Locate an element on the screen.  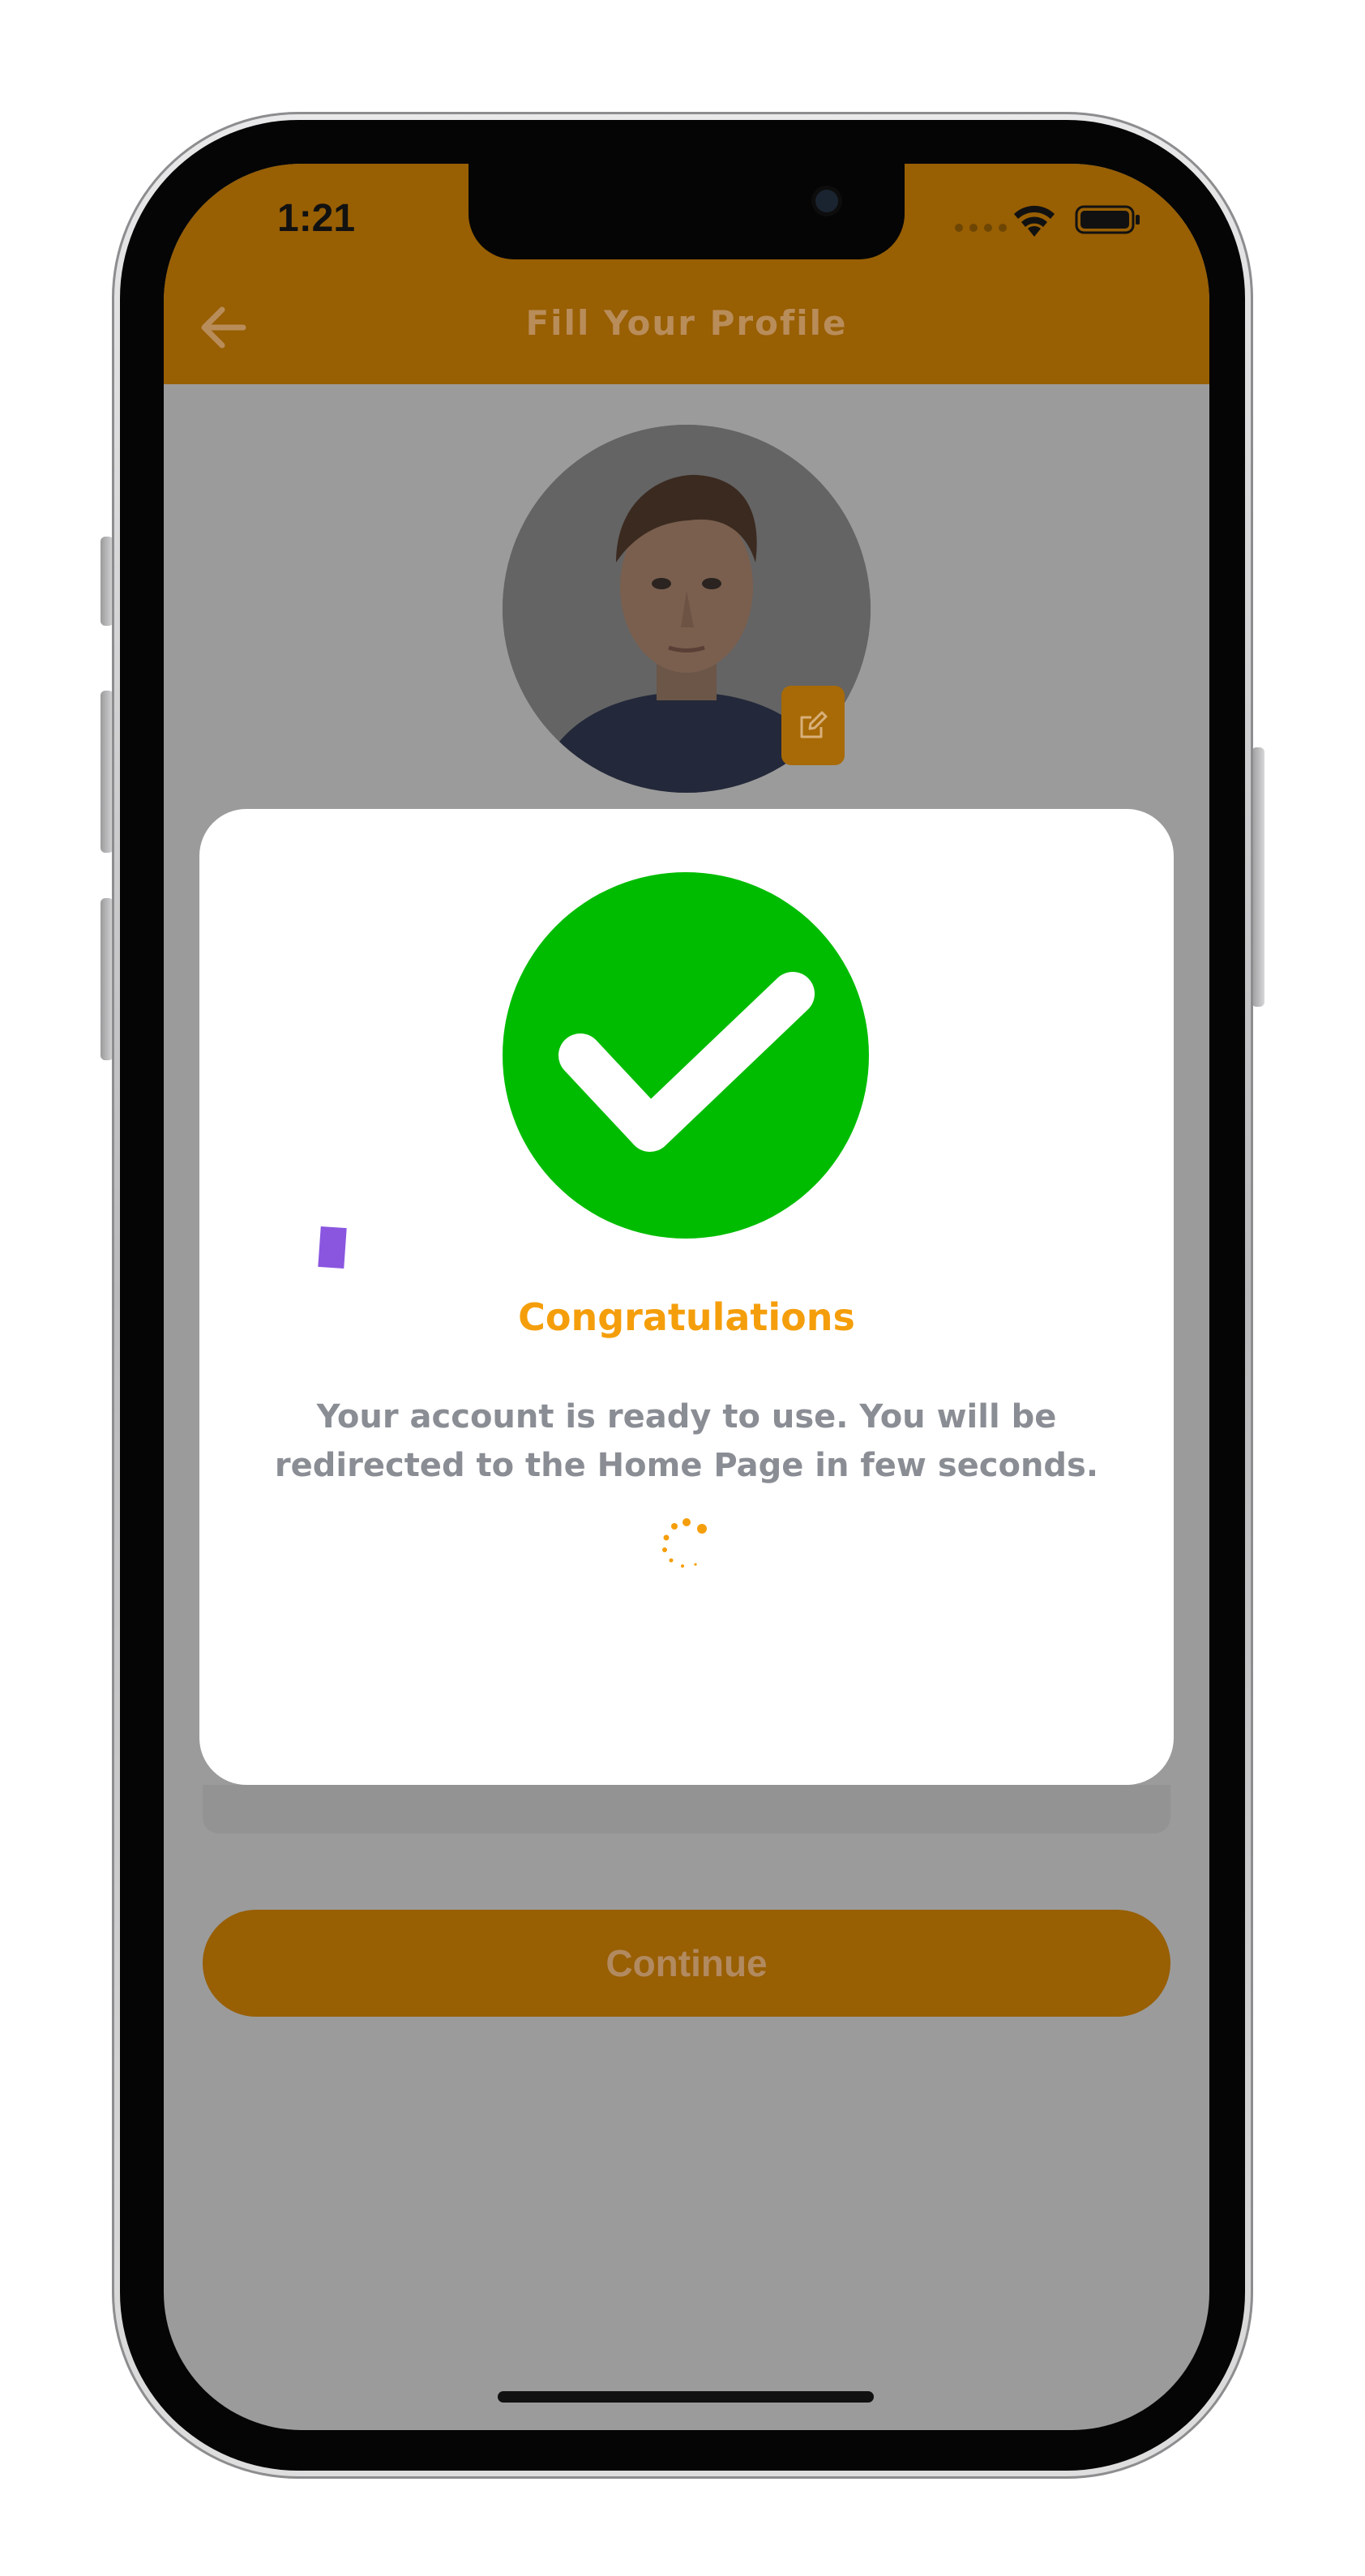
edit-photo-button is located at coordinates (813, 725).